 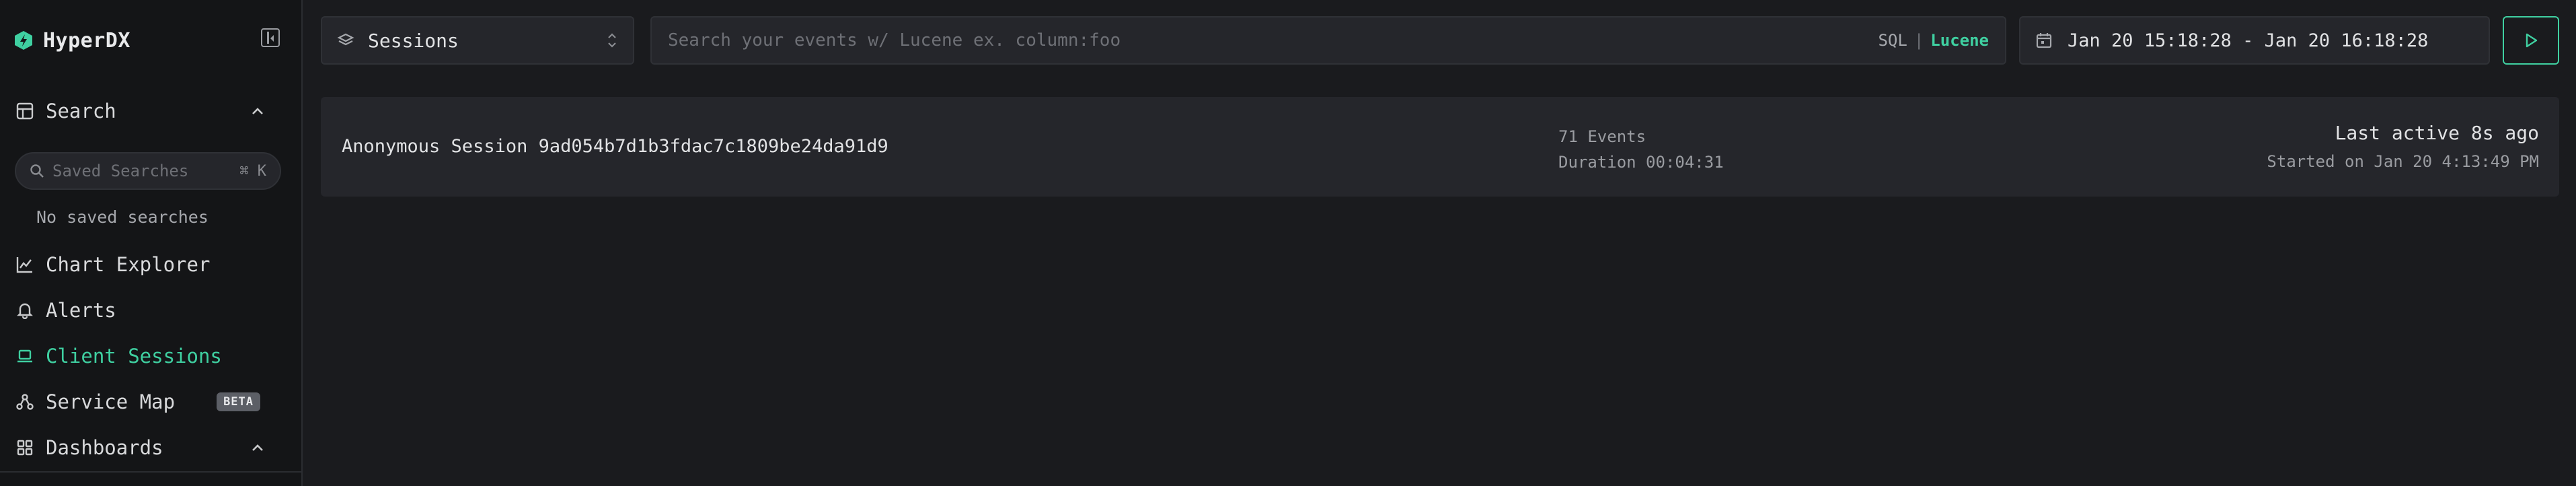 I want to click on nav-chart-explorer-label: Chart Explorer, so click(x=128, y=264).